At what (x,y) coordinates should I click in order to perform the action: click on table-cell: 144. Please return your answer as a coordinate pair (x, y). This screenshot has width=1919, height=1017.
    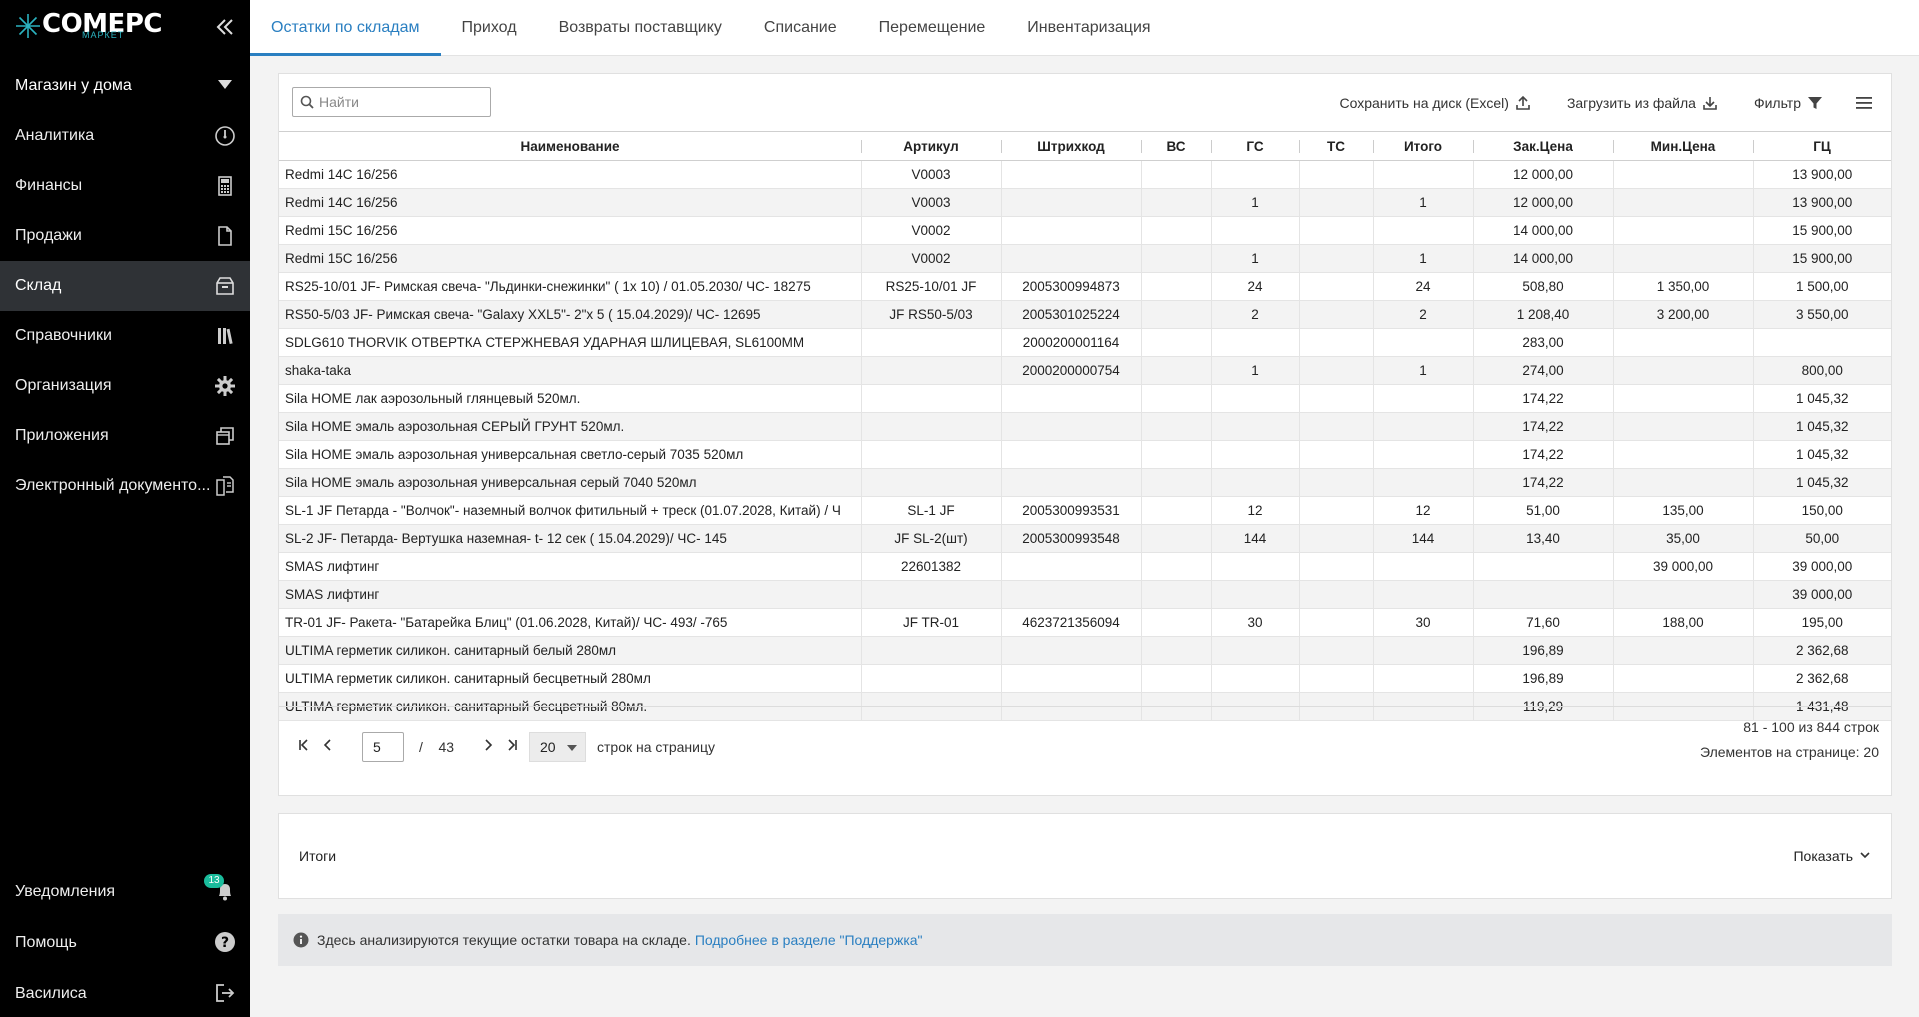
    Looking at the image, I should click on (1255, 538).